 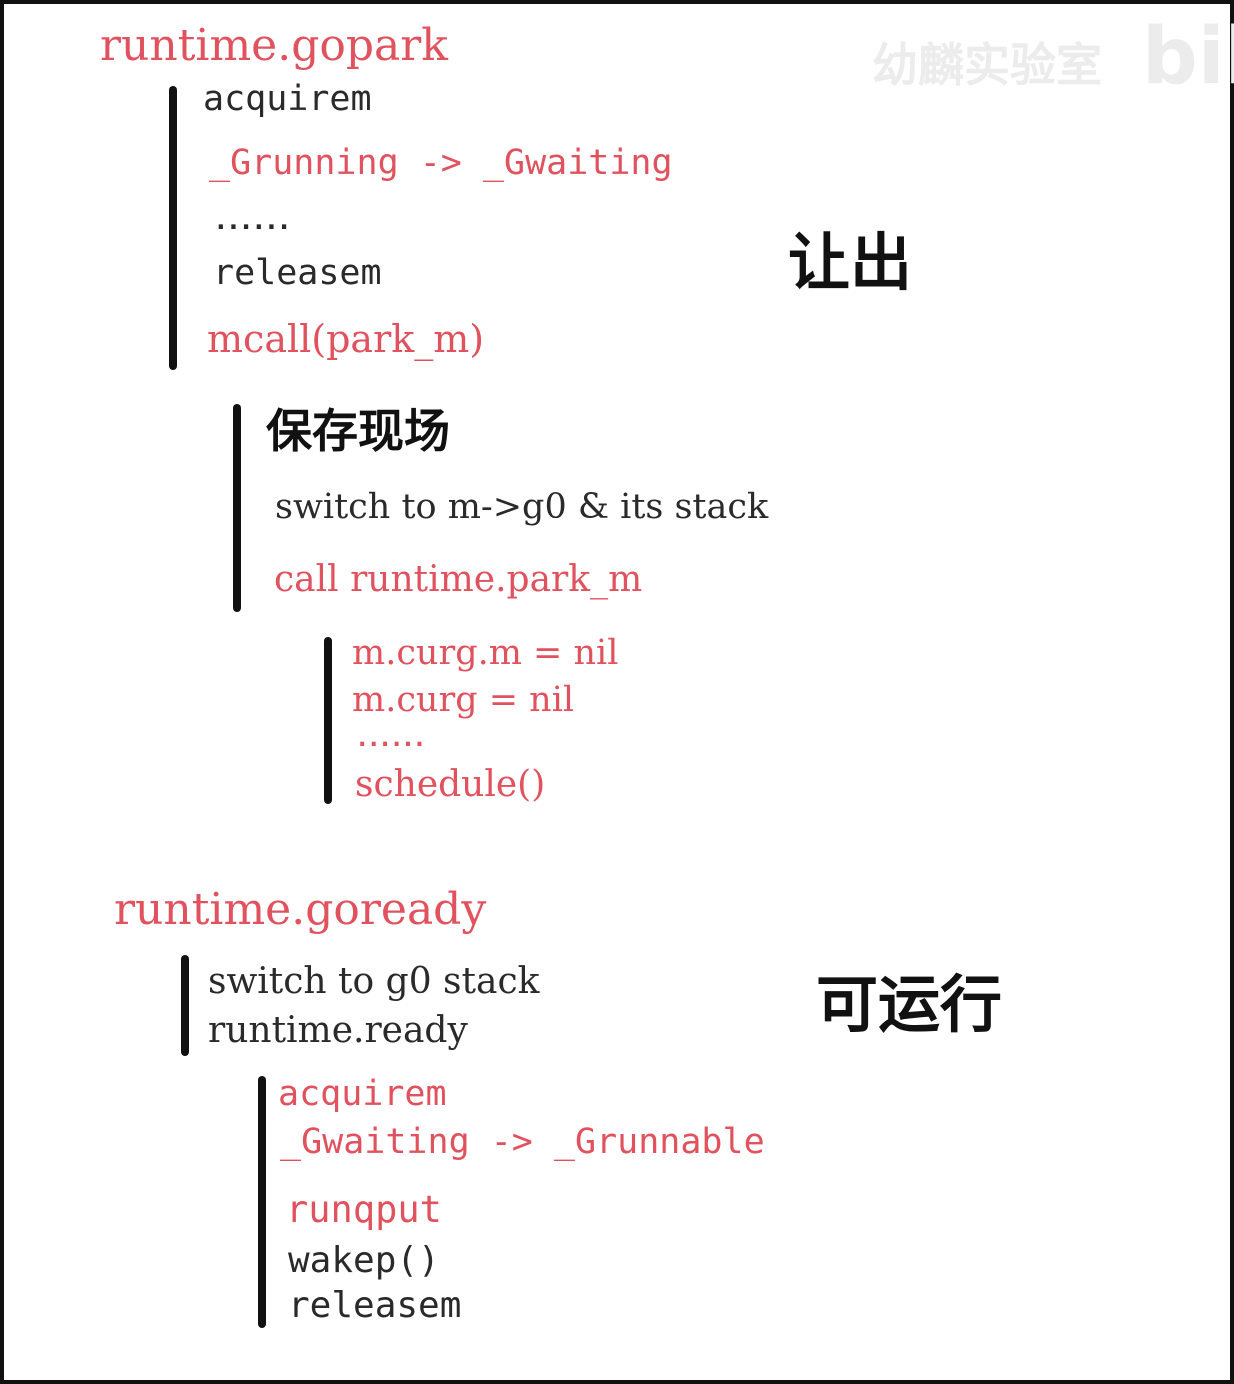 What do you see at coordinates (1188, 57) in the screenshot?
I see `watermark-logo: bili` at bounding box center [1188, 57].